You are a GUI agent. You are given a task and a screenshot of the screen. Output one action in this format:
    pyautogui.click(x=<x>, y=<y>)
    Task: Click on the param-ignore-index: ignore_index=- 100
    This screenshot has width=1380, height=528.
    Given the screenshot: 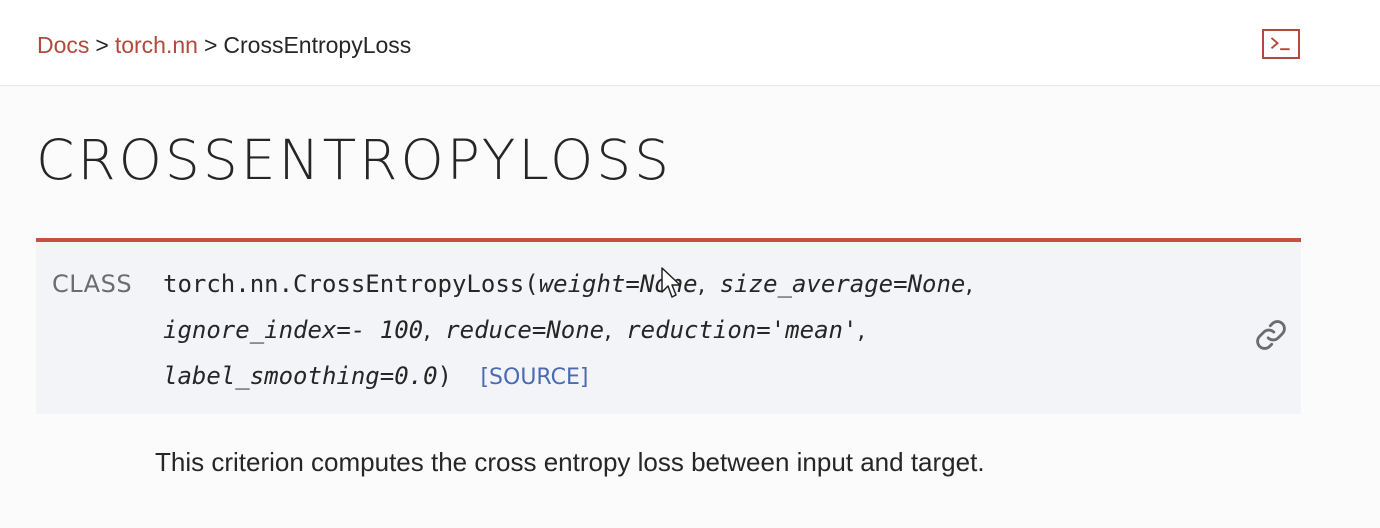 What is the action you would take?
    pyautogui.click(x=293, y=330)
    